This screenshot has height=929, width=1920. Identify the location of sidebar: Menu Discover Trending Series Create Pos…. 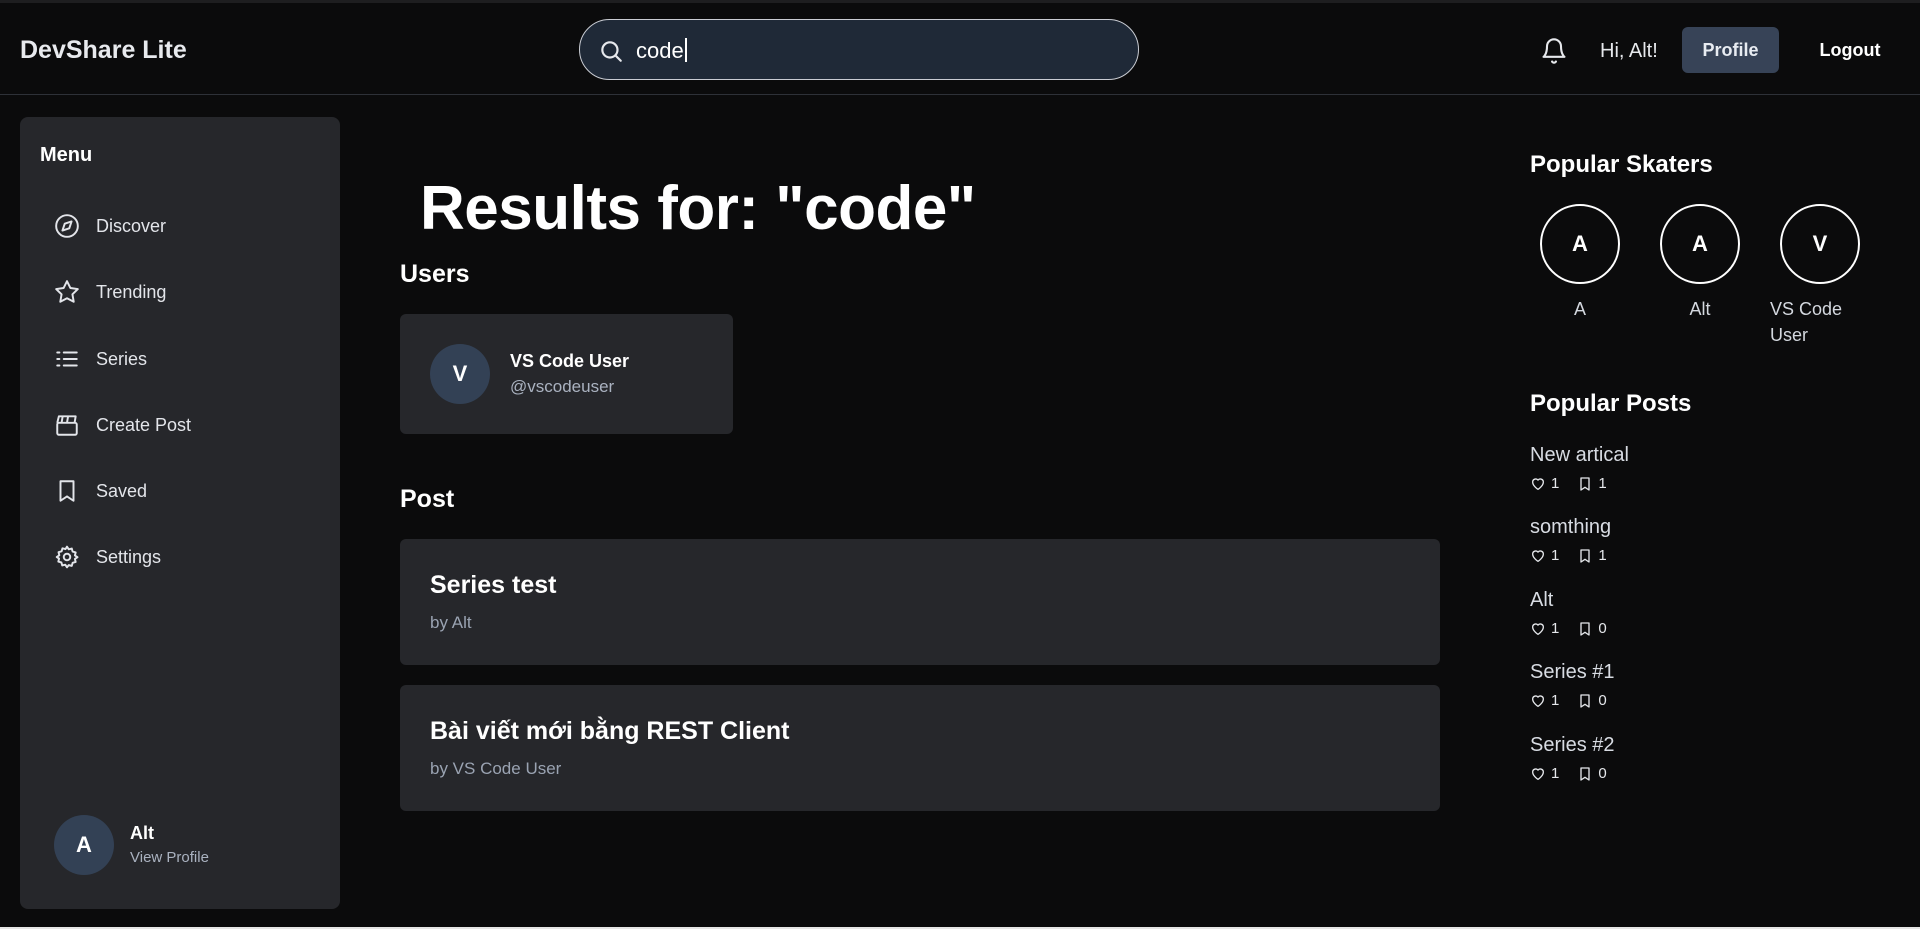
(180, 513).